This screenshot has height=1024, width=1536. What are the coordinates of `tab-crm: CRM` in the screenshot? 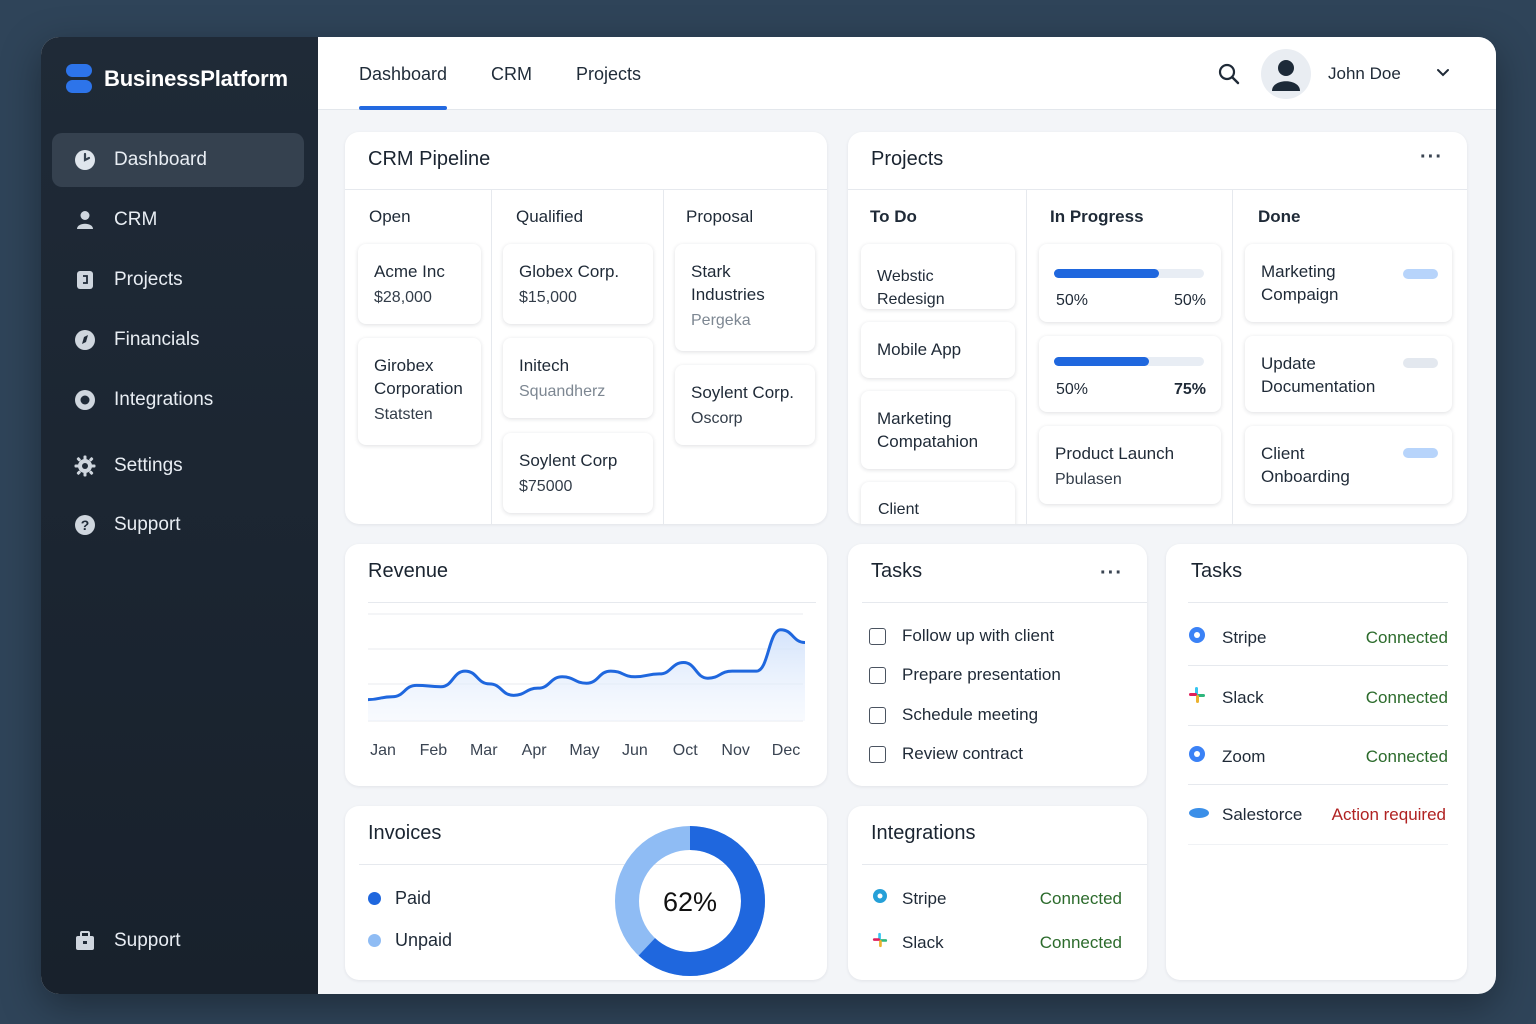 It's located at (511, 74).